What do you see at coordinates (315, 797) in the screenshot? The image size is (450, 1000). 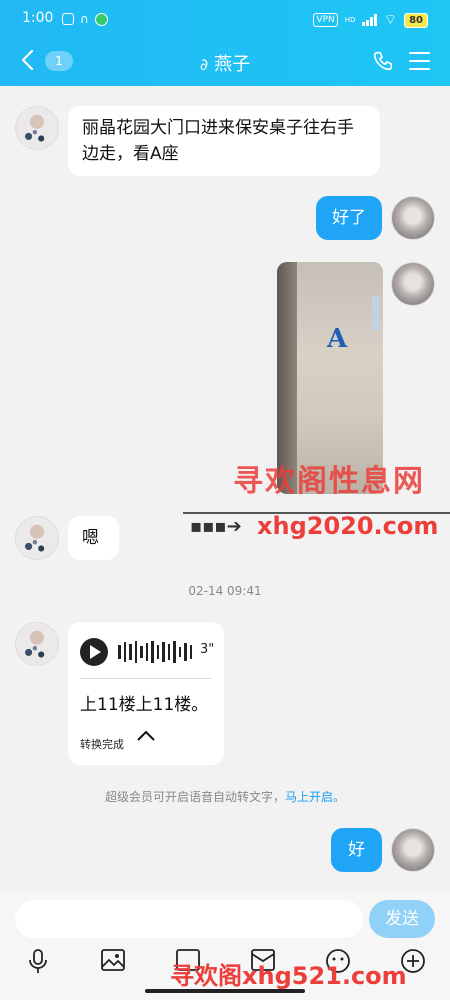 I see `vip-enable-link: 马上开启。` at bounding box center [315, 797].